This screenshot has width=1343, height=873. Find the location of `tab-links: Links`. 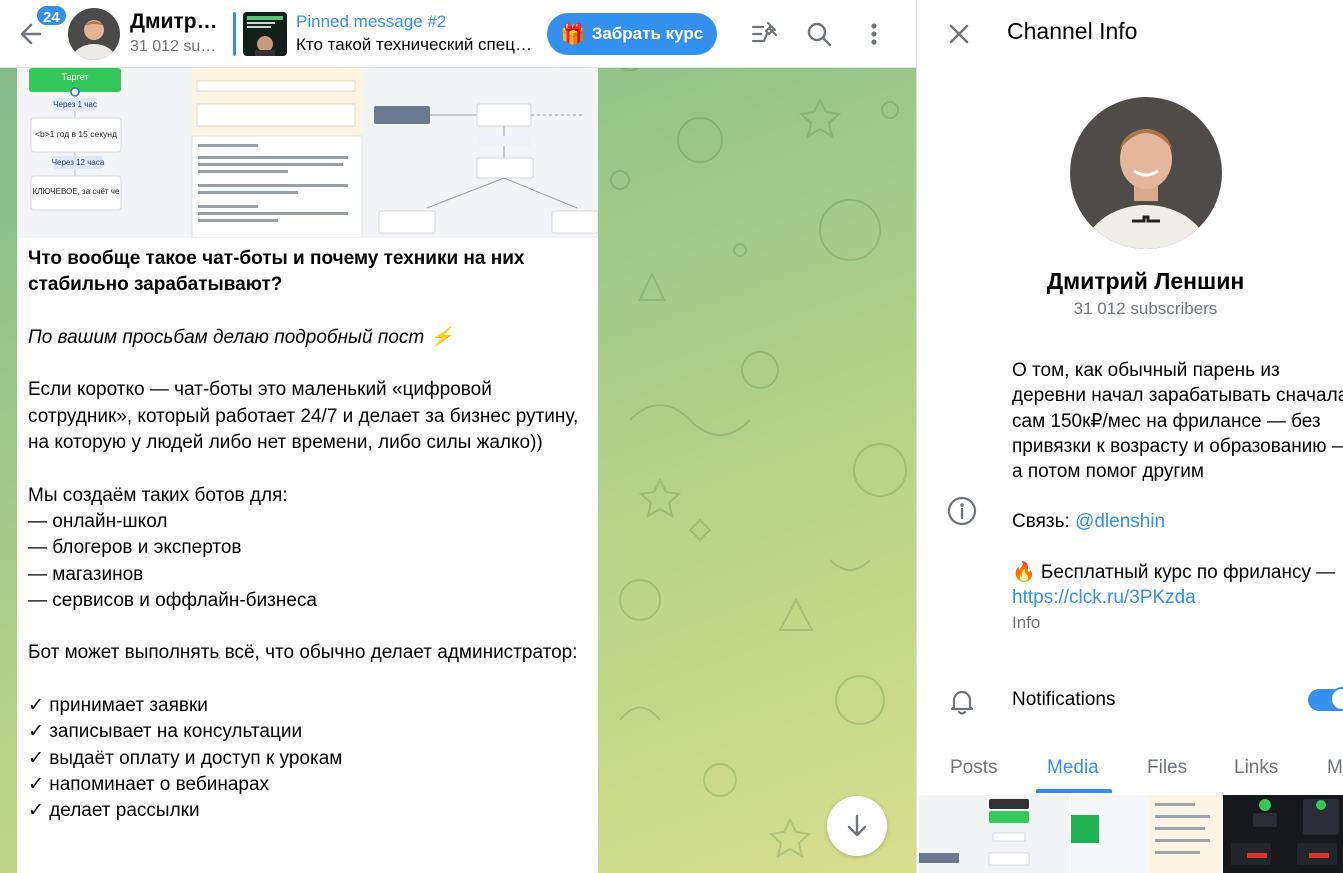

tab-links: Links is located at coordinates (1256, 768).